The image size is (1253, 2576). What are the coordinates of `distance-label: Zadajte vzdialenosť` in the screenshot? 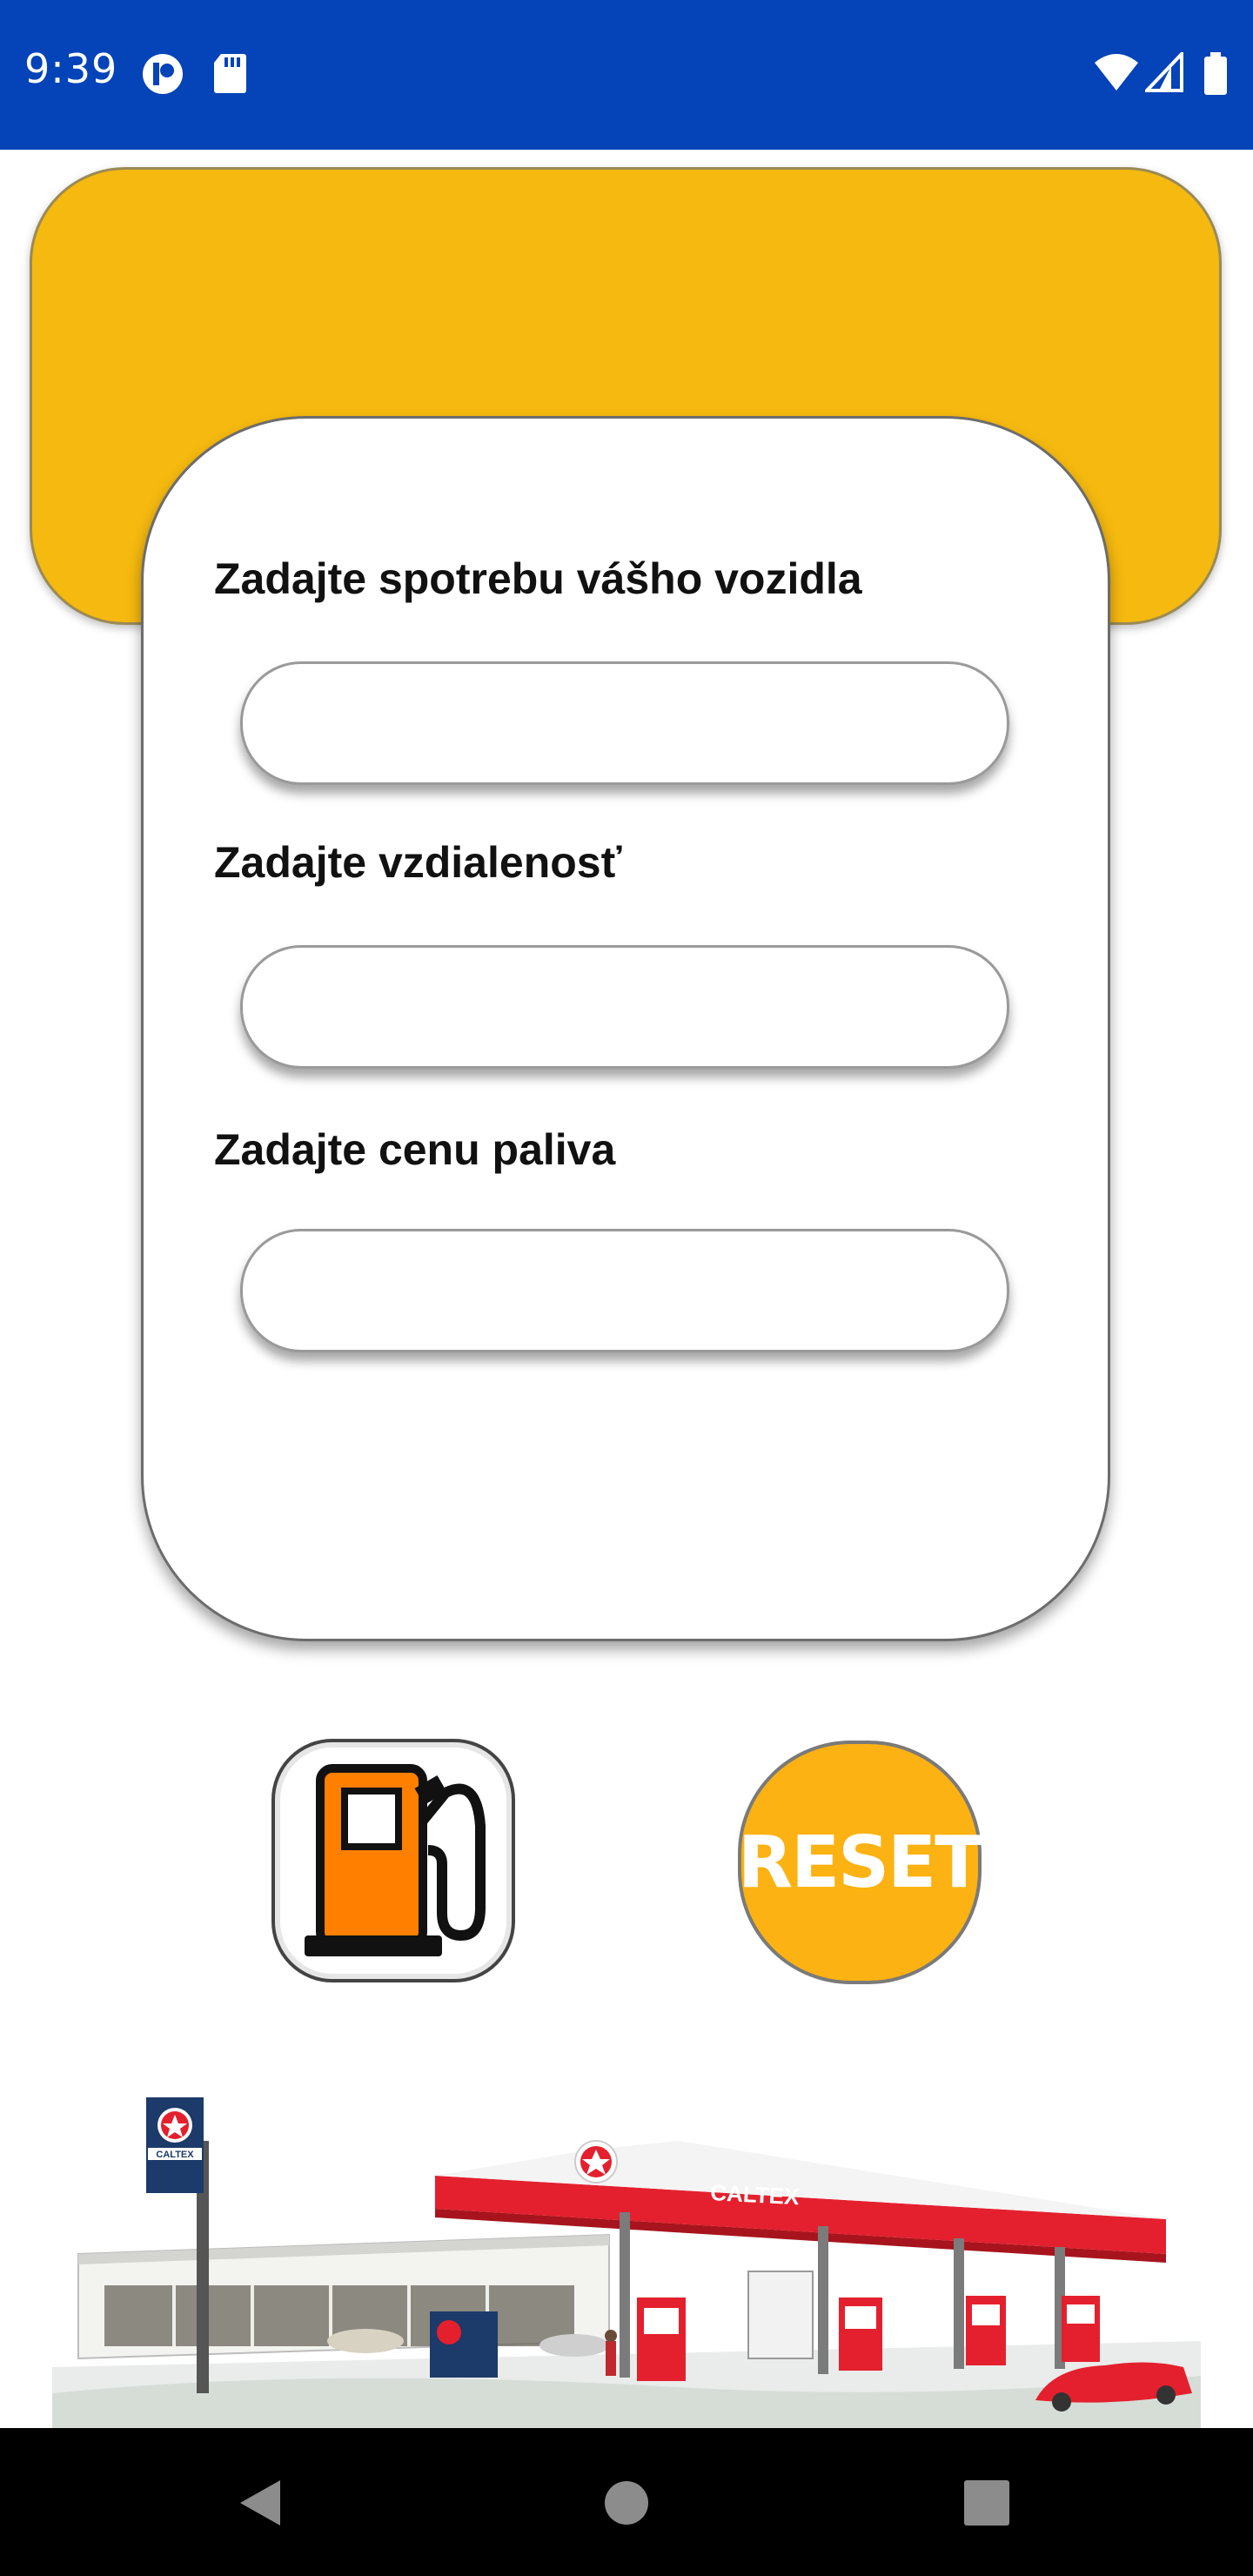 It's located at (418, 863).